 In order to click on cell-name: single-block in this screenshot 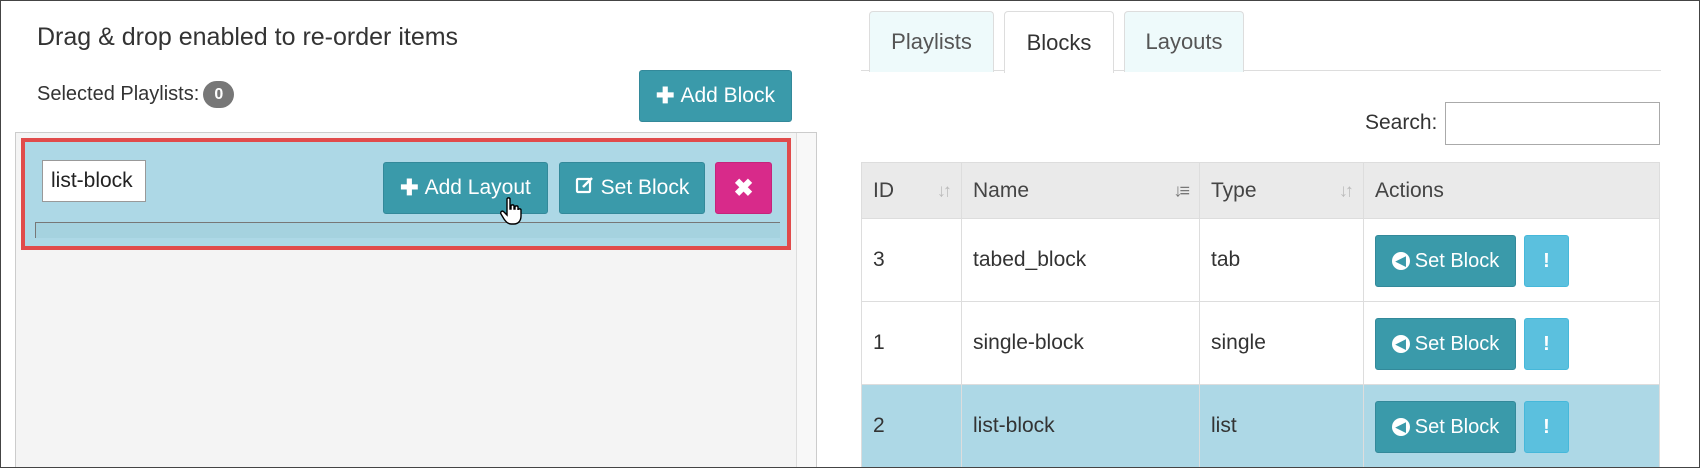, I will do `click(1080, 343)`.